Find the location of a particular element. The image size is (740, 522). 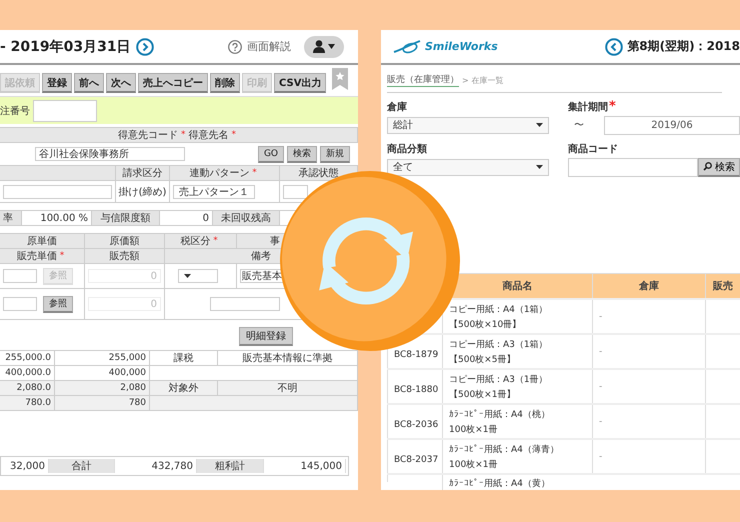

search-icon is located at coordinates (707, 166).